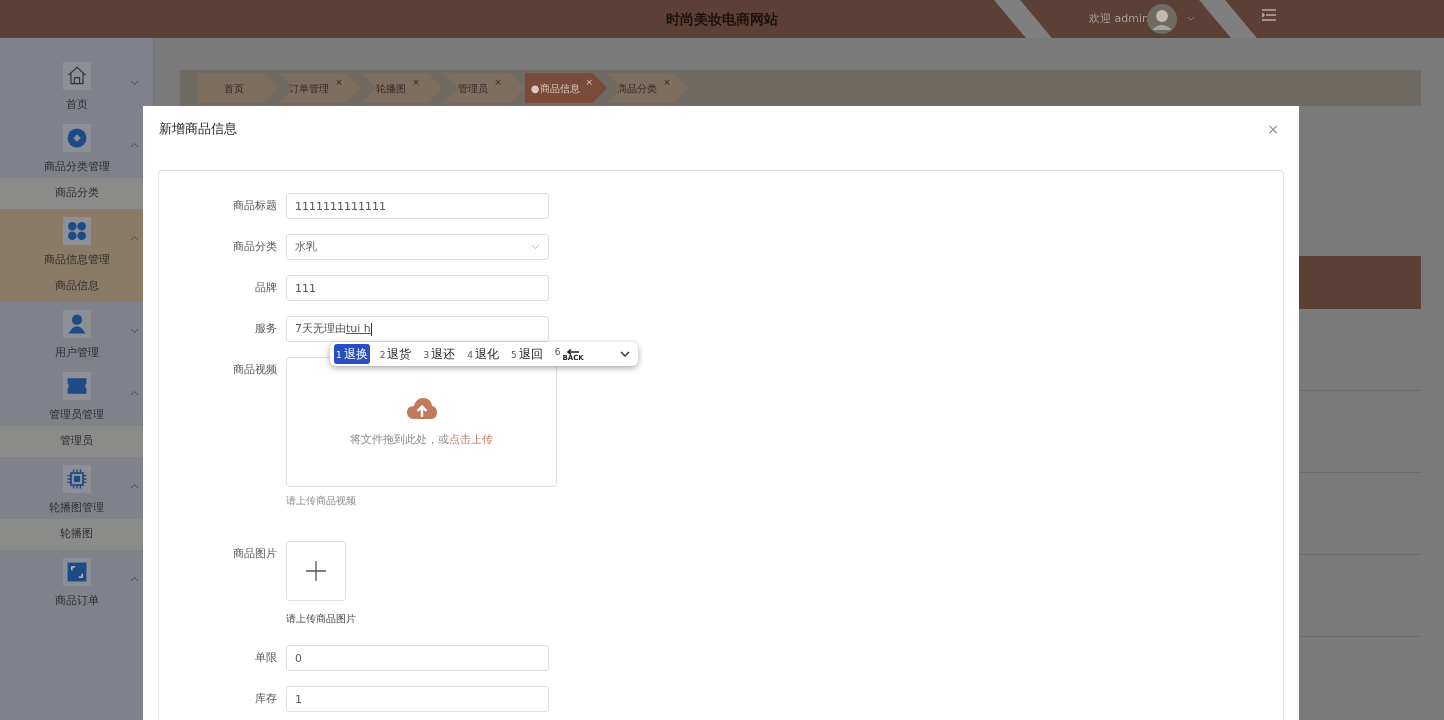 This screenshot has width=1444, height=720. What do you see at coordinates (321, 501) in the screenshot?
I see `hint-text: 请上传商品视频` at bounding box center [321, 501].